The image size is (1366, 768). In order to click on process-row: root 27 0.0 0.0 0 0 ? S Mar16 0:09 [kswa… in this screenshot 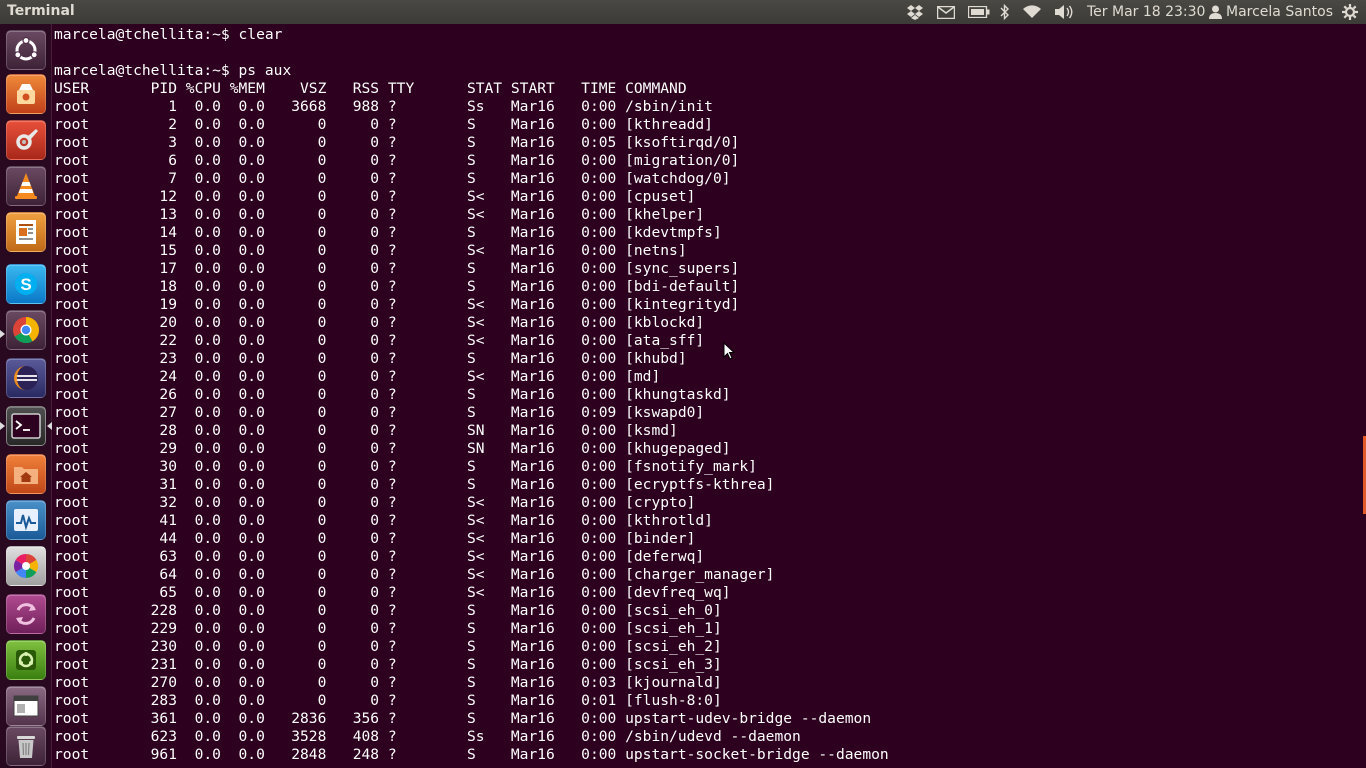, I will do `click(379, 412)`.